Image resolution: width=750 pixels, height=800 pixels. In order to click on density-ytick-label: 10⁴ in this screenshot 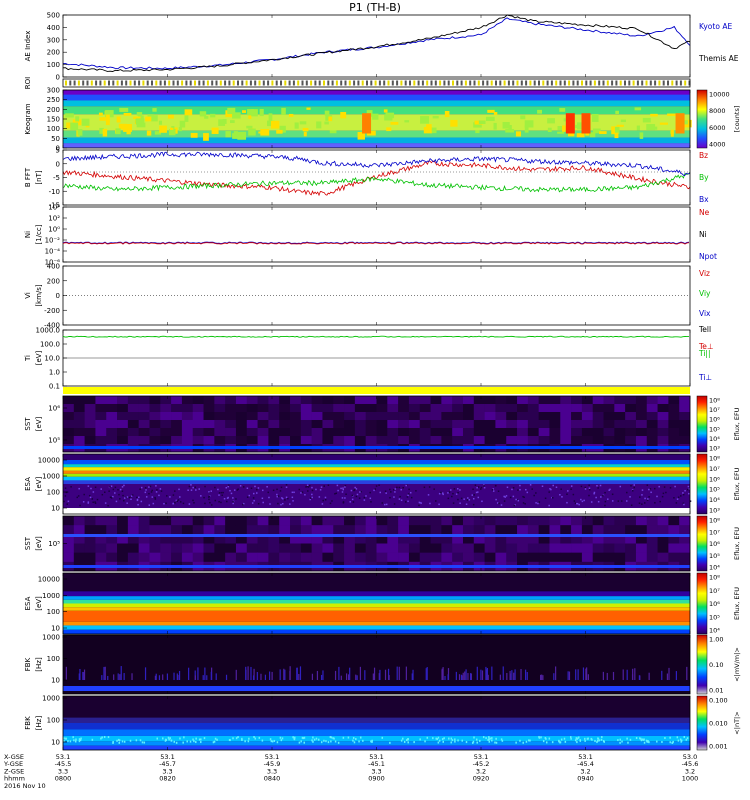, I will do `click(54, 208)`.